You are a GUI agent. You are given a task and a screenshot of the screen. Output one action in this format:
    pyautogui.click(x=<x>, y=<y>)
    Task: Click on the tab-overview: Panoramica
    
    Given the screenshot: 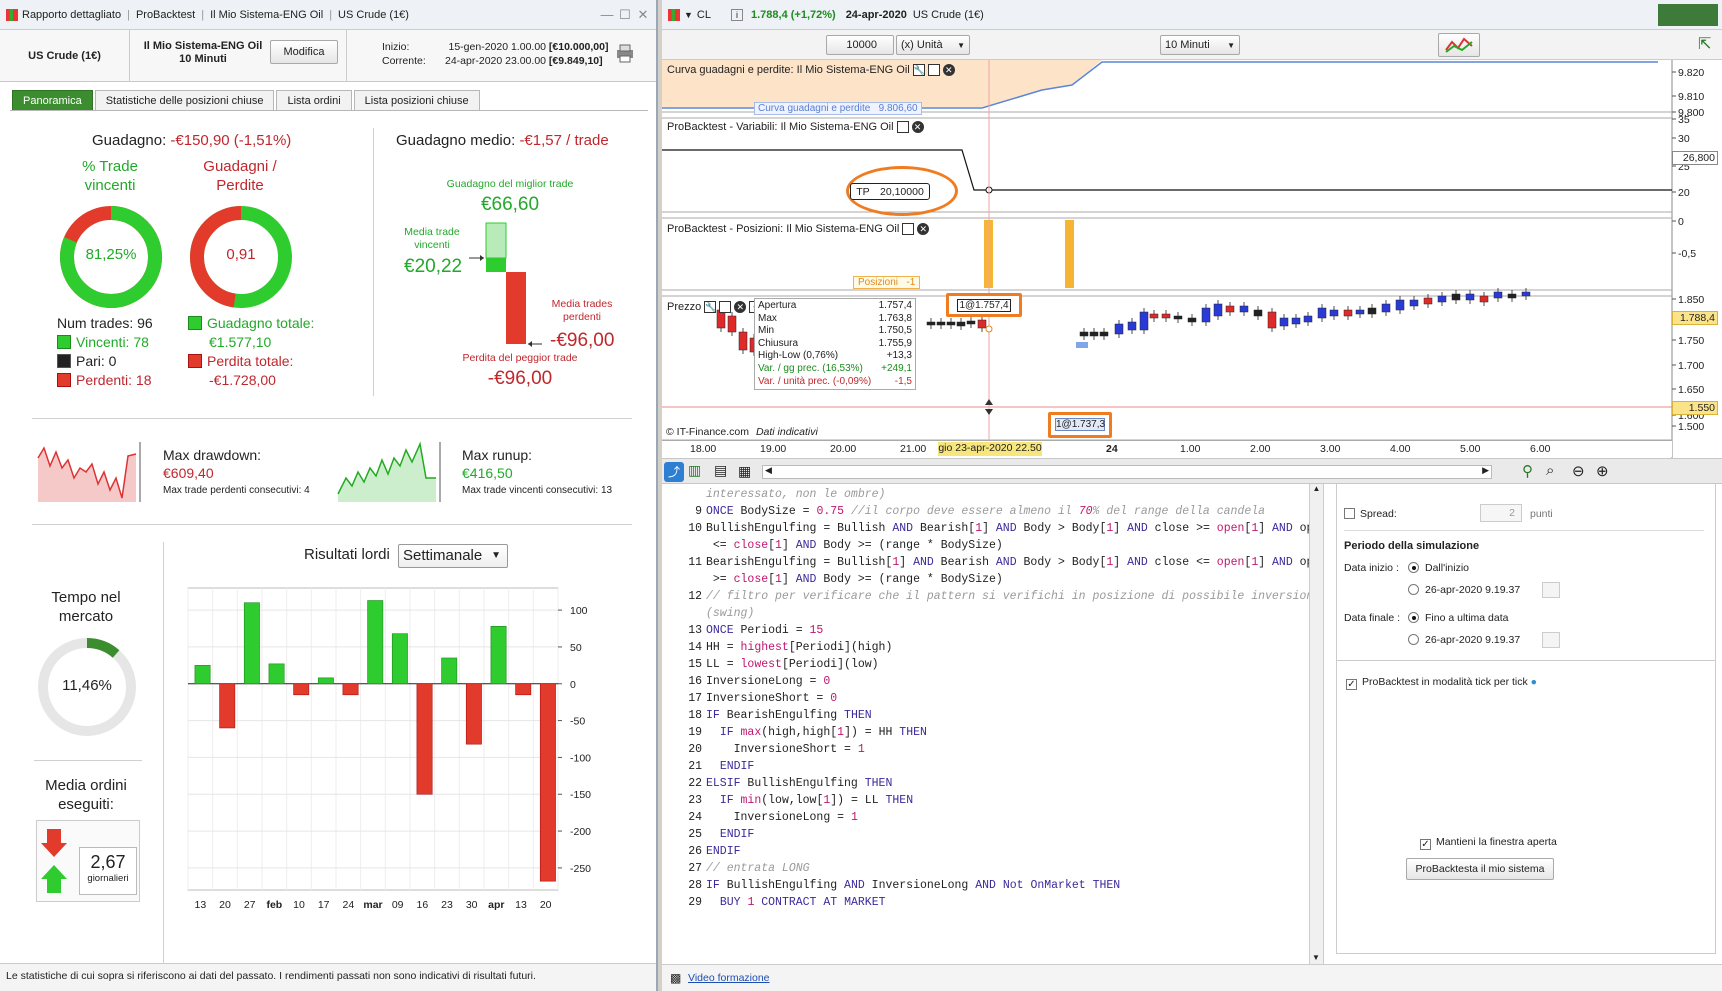 What is the action you would take?
    pyautogui.click(x=52, y=100)
    